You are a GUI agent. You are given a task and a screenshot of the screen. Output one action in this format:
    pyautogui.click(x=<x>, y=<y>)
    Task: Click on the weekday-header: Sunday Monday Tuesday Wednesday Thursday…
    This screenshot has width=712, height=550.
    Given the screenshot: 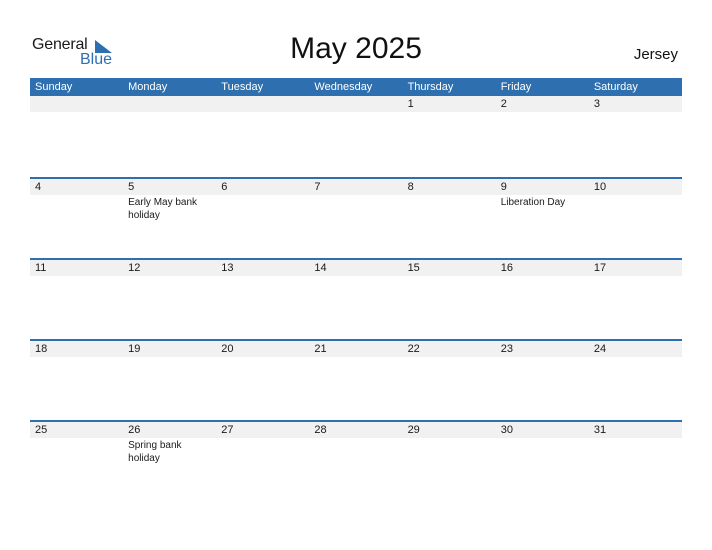 What is the action you would take?
    pyautogui.click(x=356, y=87)
    